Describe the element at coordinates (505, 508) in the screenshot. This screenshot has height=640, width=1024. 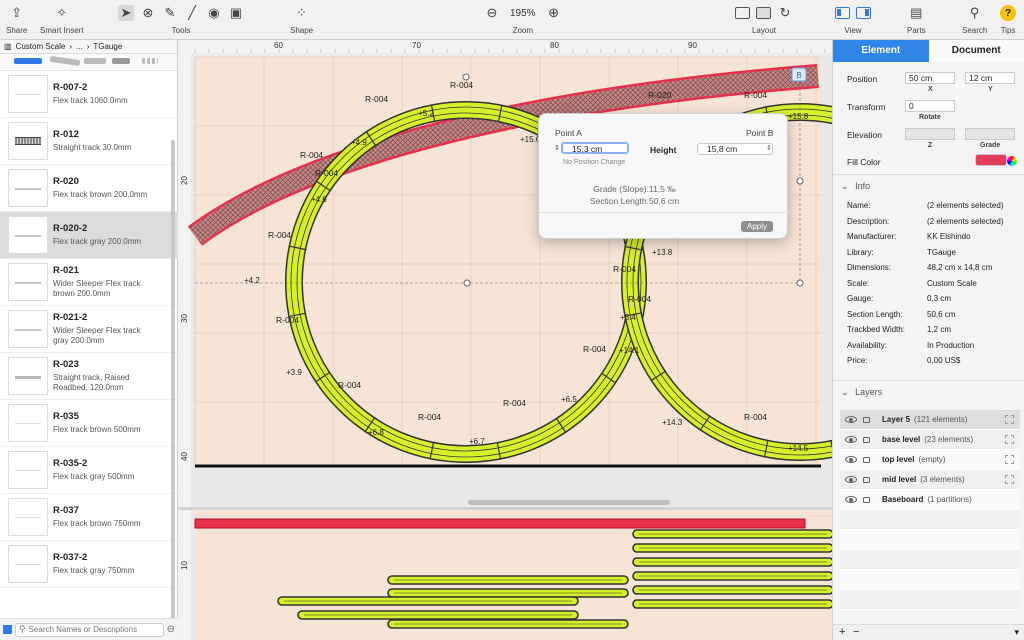
I see `split-divider` at that location.